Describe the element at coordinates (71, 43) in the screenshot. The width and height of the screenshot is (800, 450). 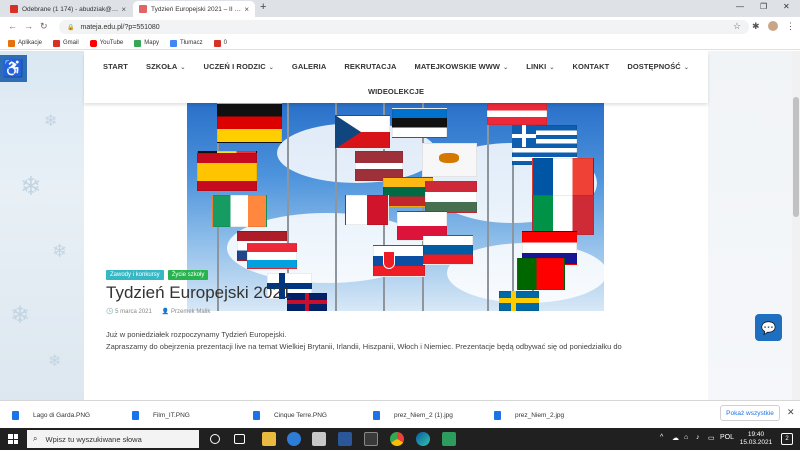
I see `bookmark-label: Gmail` at that location.